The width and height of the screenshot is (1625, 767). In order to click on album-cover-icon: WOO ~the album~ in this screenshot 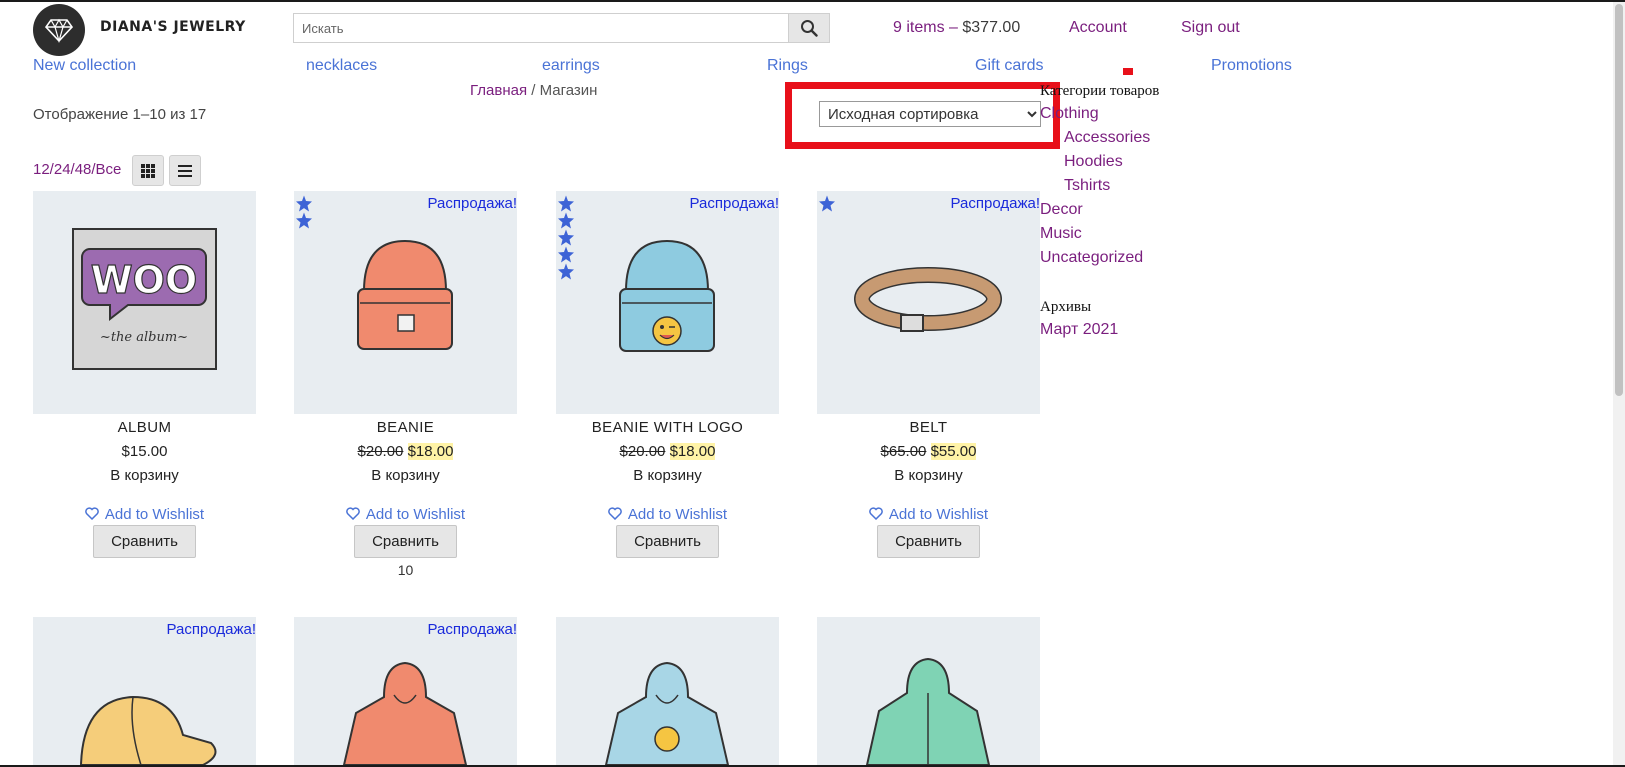, I will do `click(144, 299)`.